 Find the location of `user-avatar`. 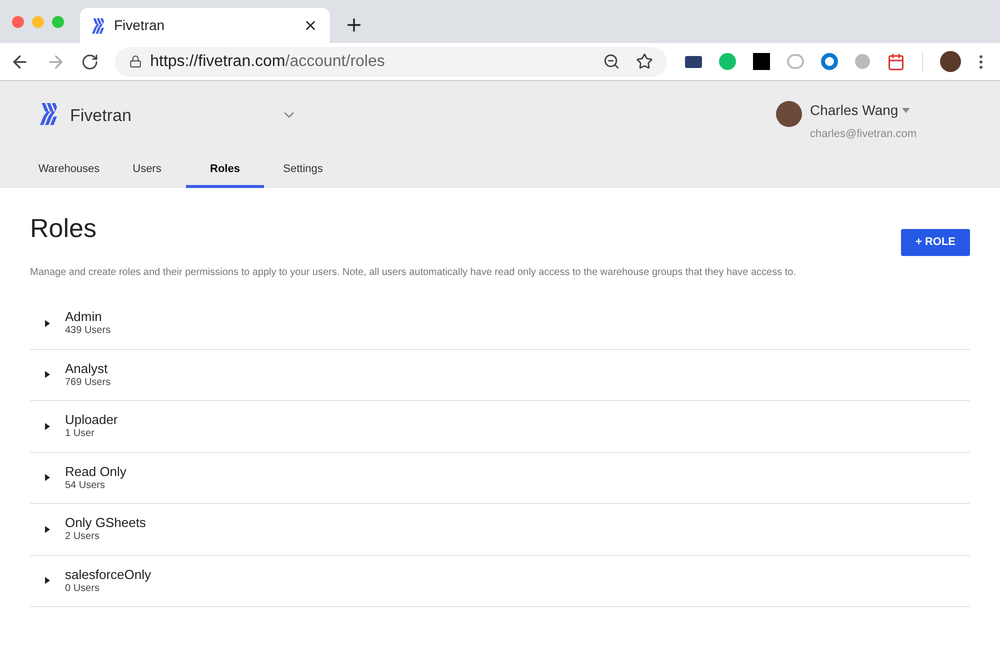

user-avatar is located at coordinates (789, 114).